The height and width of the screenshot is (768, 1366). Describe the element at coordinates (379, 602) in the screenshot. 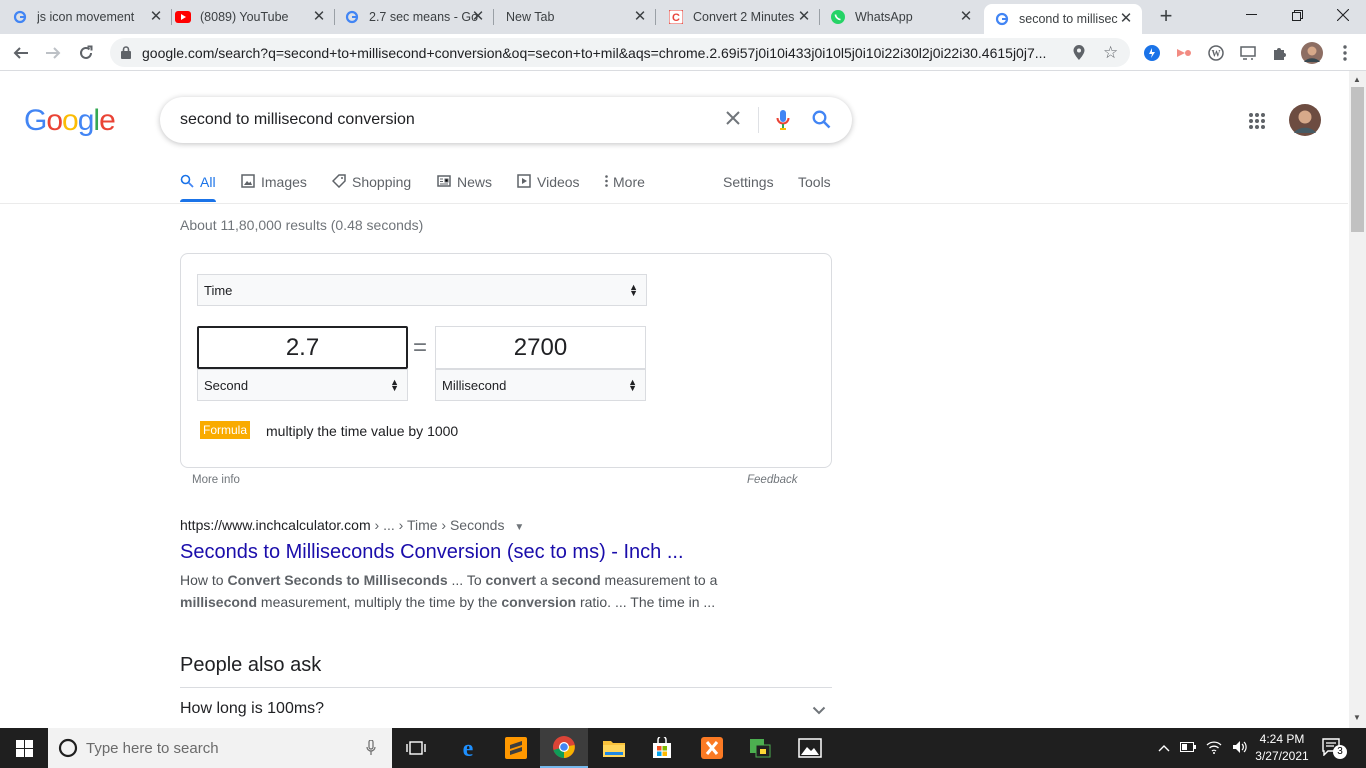

I see `snippet-text: measurement, multiply the time by the` at that location.